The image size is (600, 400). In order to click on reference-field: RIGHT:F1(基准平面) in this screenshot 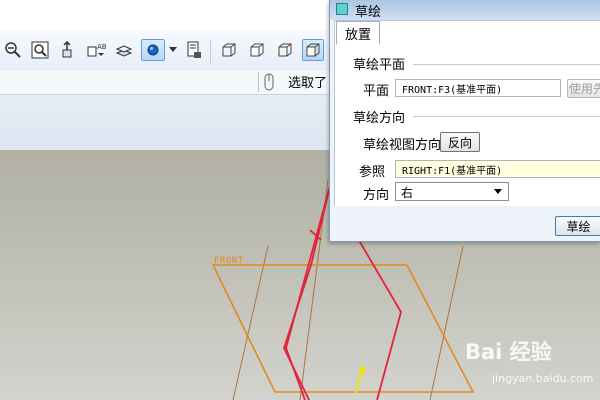, I will do `click(497, 169)`.